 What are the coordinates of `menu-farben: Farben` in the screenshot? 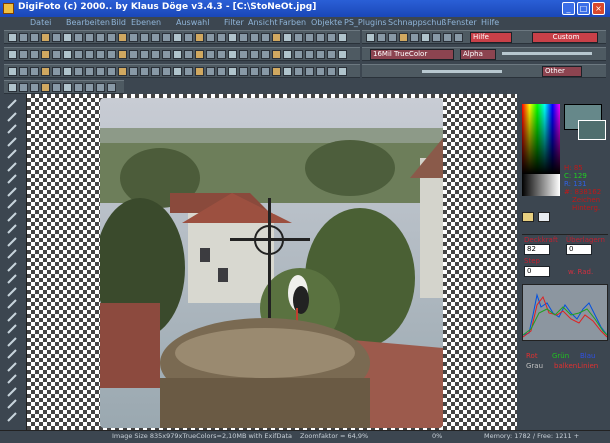 It's located at (292, 22).